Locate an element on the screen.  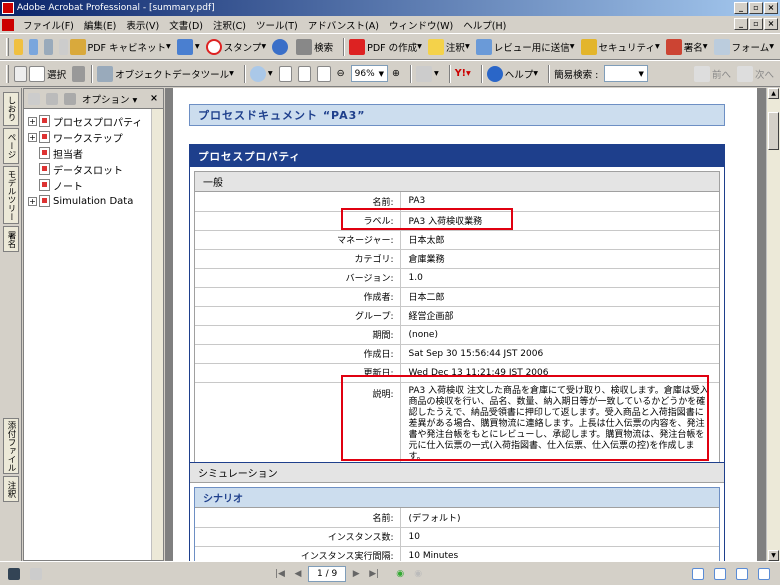
fit-page-icon is located at coordinates (305, 73).